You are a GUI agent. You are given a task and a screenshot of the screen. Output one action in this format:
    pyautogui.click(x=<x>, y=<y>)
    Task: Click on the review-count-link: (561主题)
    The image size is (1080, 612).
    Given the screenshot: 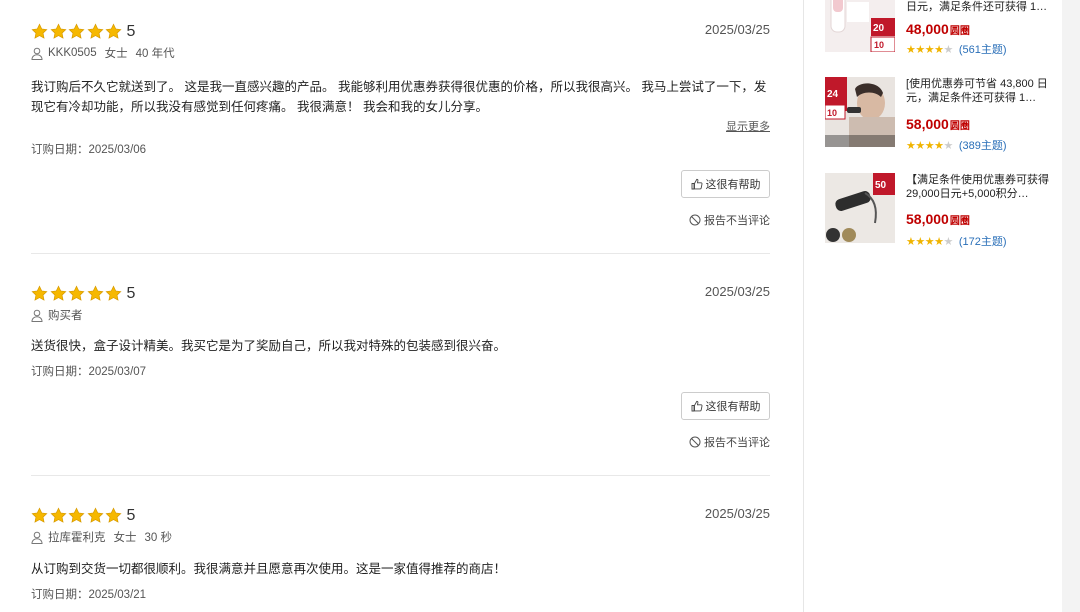 What is the action you would take?
    pyautogui.click(x=983, y=49)
    